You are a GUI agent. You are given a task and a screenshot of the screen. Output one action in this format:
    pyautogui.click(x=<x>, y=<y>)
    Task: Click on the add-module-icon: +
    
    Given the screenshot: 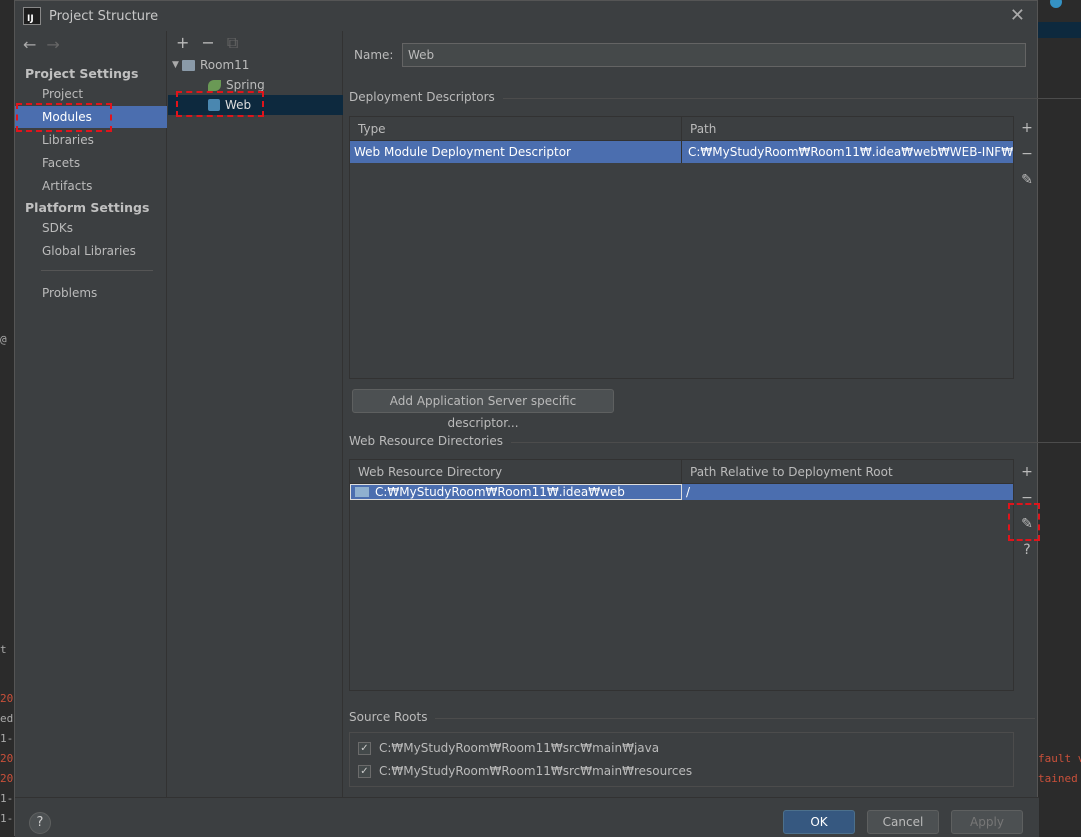 What is the action you would take?
    pyautogui.click(x=182, y=43)
    